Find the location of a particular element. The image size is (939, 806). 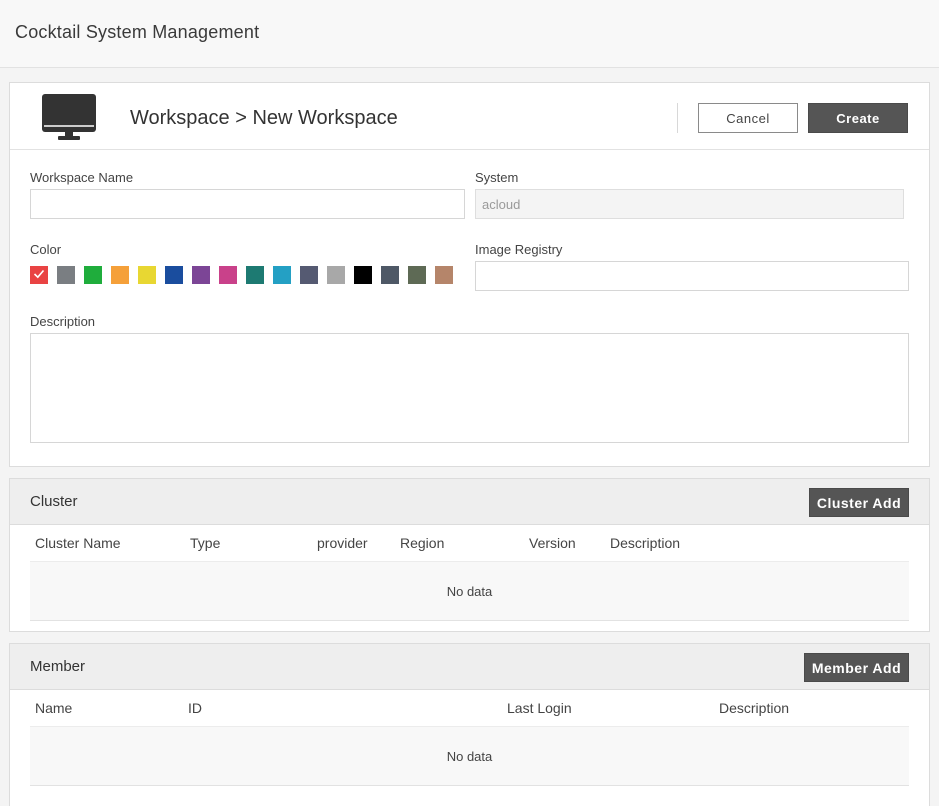

column-header-provider: provider is located at coordinates (342, 543).